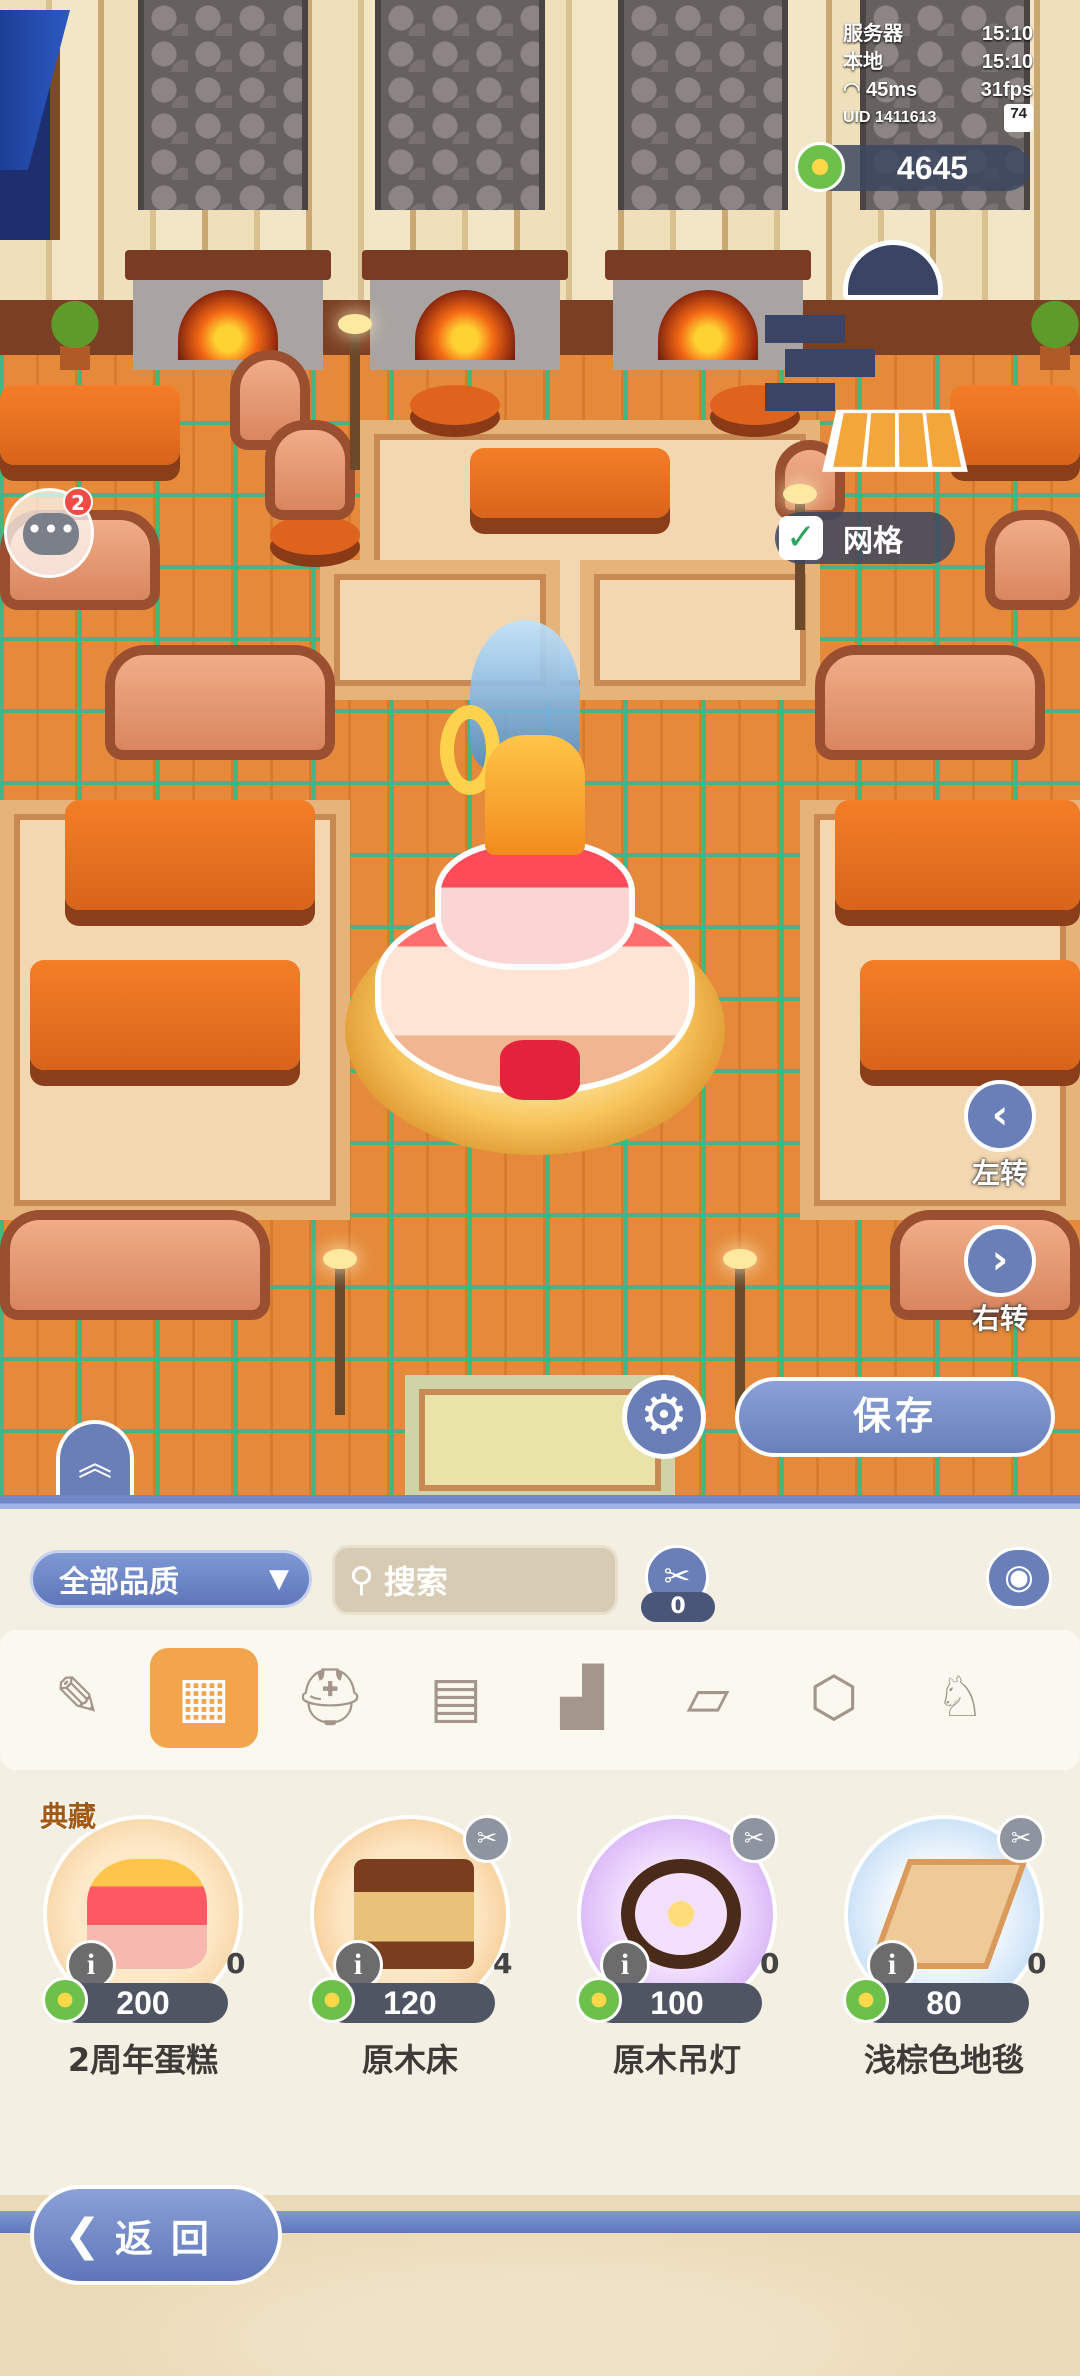  Describe the element at coordinates (677, 1940) in the screenshot. I see `item-card: ✂ i 0 100 原木吊灯` at that location.